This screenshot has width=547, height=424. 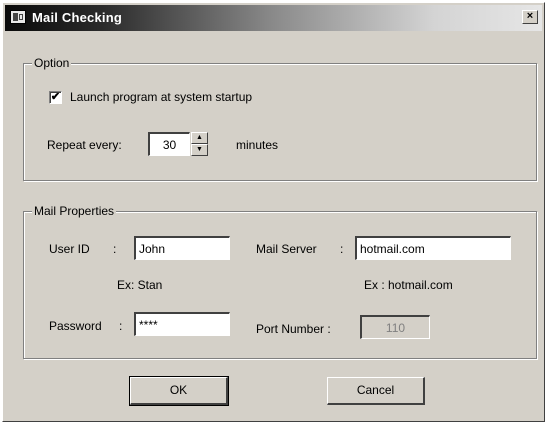 I want to click on close-button: ×, so click(x=530, y=17).